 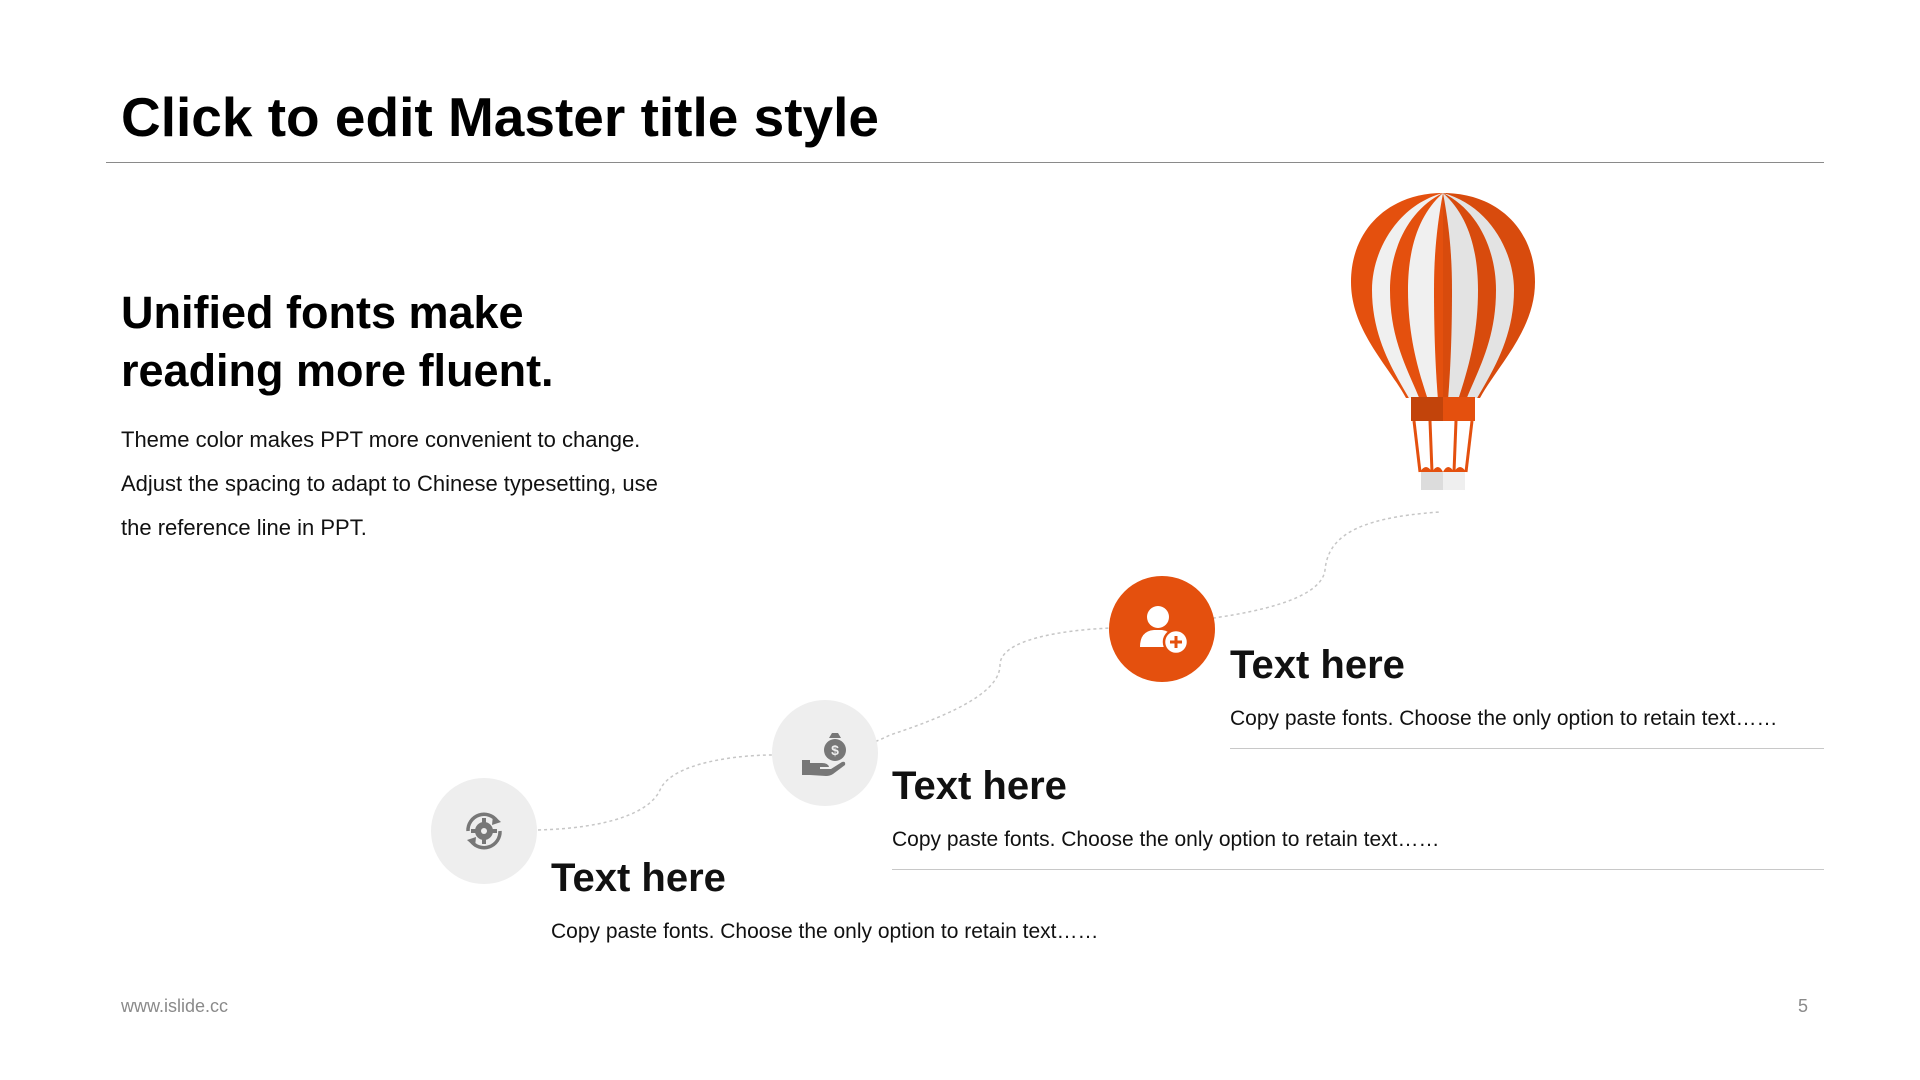 I want to click on path-curve, so click(x=989, y=671).